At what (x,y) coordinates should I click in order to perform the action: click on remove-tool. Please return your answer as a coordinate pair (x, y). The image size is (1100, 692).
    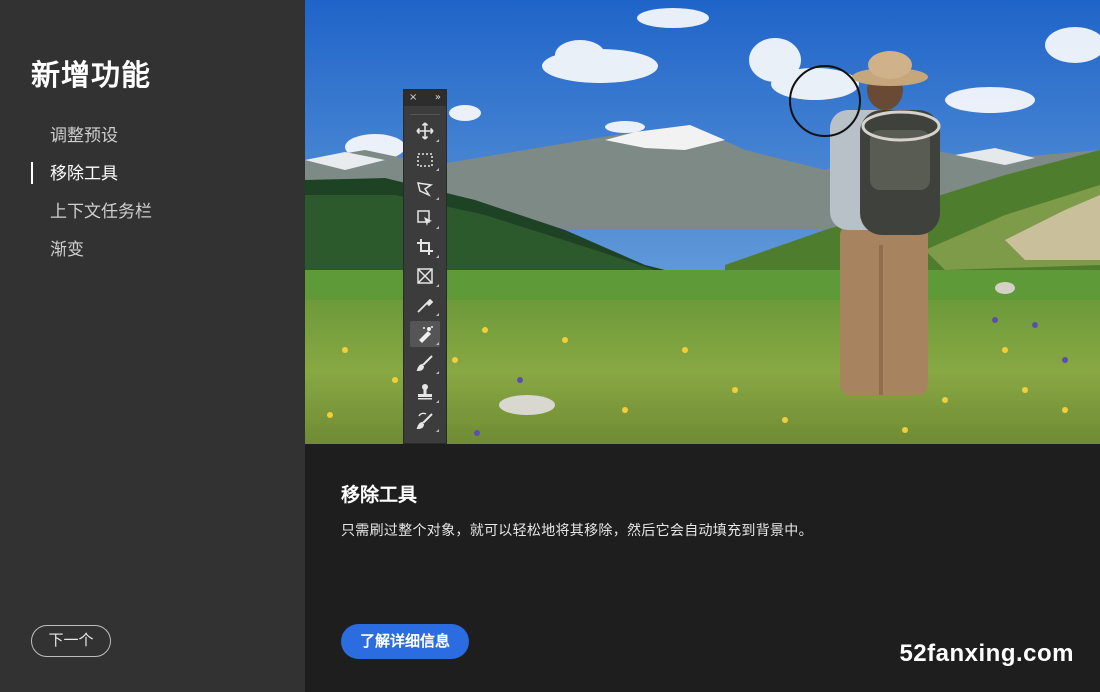
    Looking at the image, I should click on (425, 334).